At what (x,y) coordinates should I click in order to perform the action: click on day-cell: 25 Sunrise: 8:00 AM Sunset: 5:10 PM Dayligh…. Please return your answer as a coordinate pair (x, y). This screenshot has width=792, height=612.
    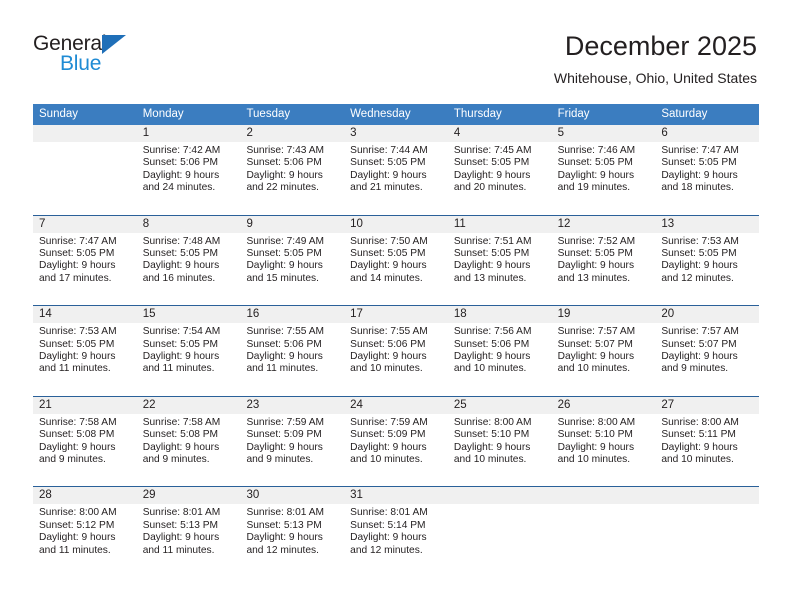
    Looking at the image, I should click on (499, 441).